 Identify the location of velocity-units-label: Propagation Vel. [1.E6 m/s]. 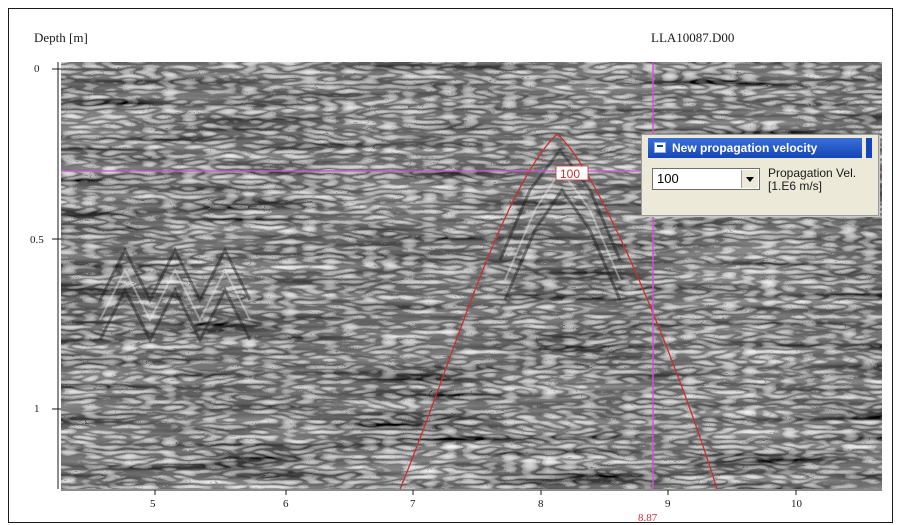
(823, 180).